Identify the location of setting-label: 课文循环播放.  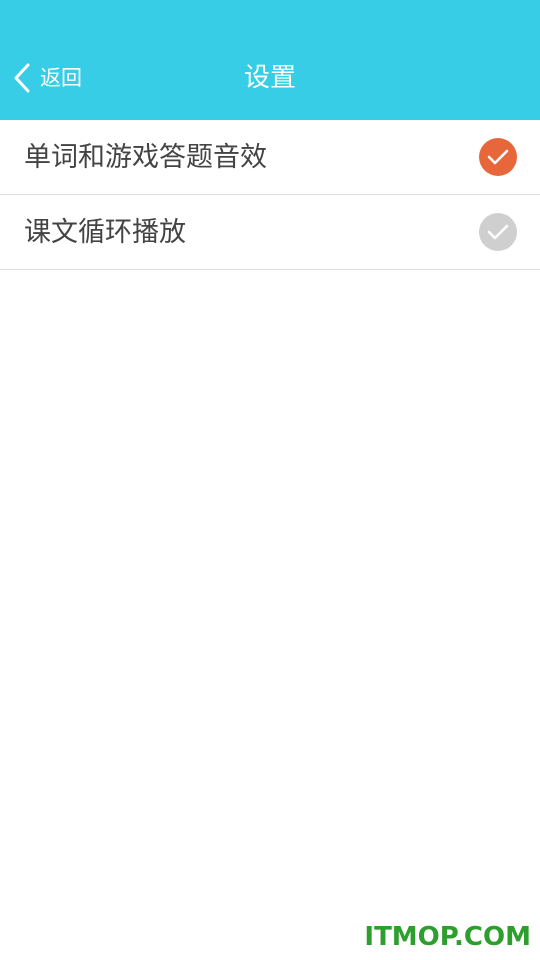
(105, 232).